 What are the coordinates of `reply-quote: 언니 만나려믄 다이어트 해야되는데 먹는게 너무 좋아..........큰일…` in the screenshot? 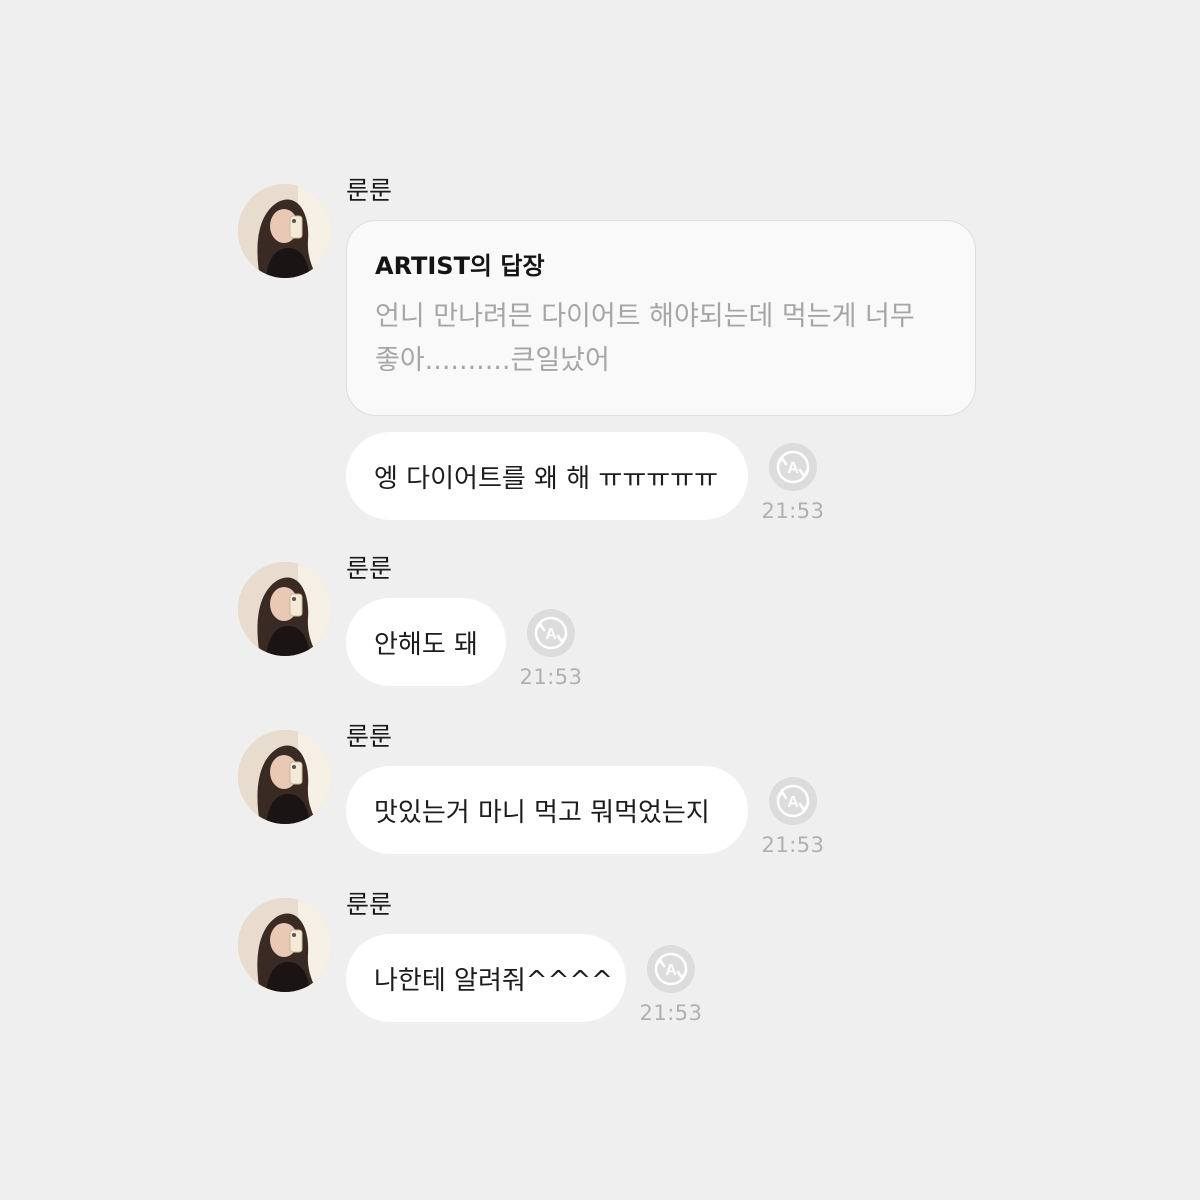 It's located at (645, 338).